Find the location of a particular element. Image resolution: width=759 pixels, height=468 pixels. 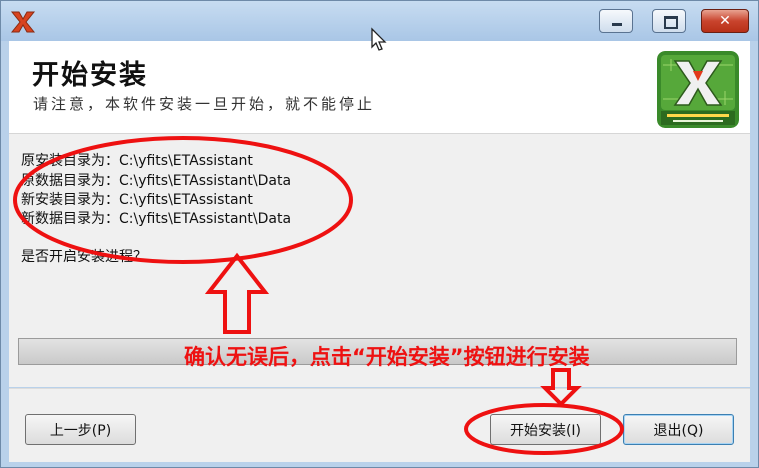

minimize-button is located at coordinates (616, 21).